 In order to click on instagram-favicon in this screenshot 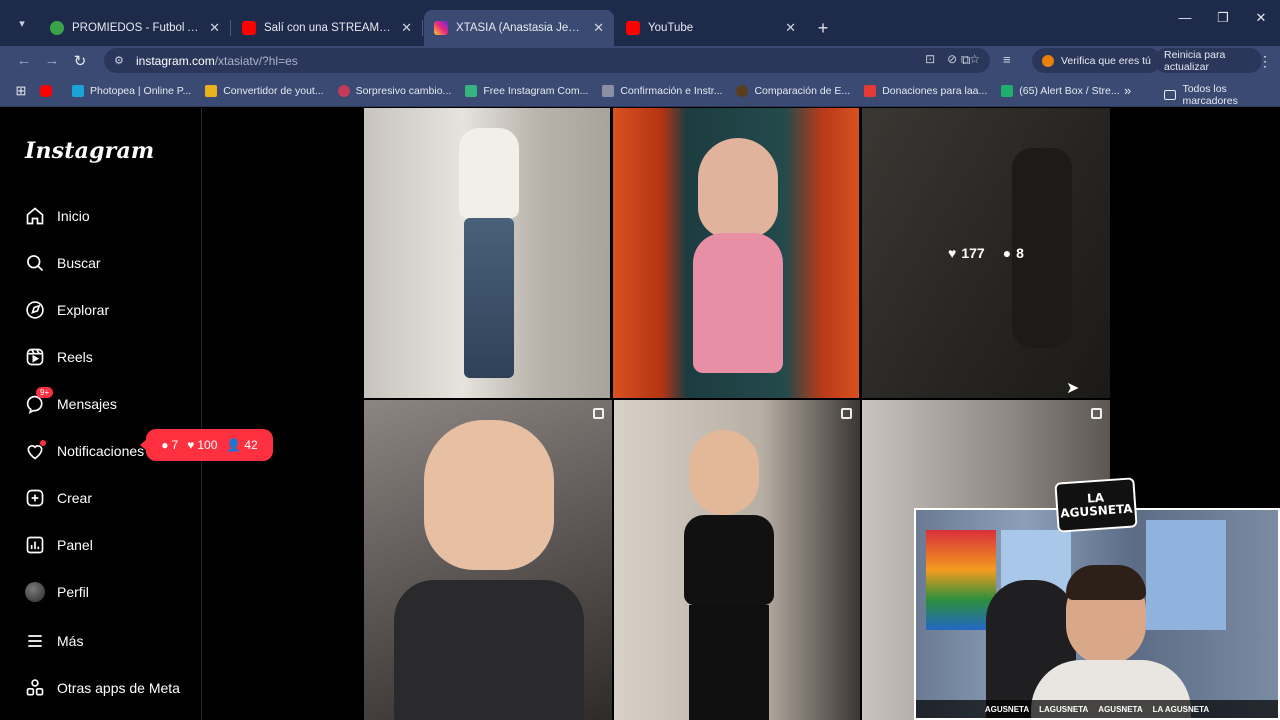, I will do `click(441, 28)`.